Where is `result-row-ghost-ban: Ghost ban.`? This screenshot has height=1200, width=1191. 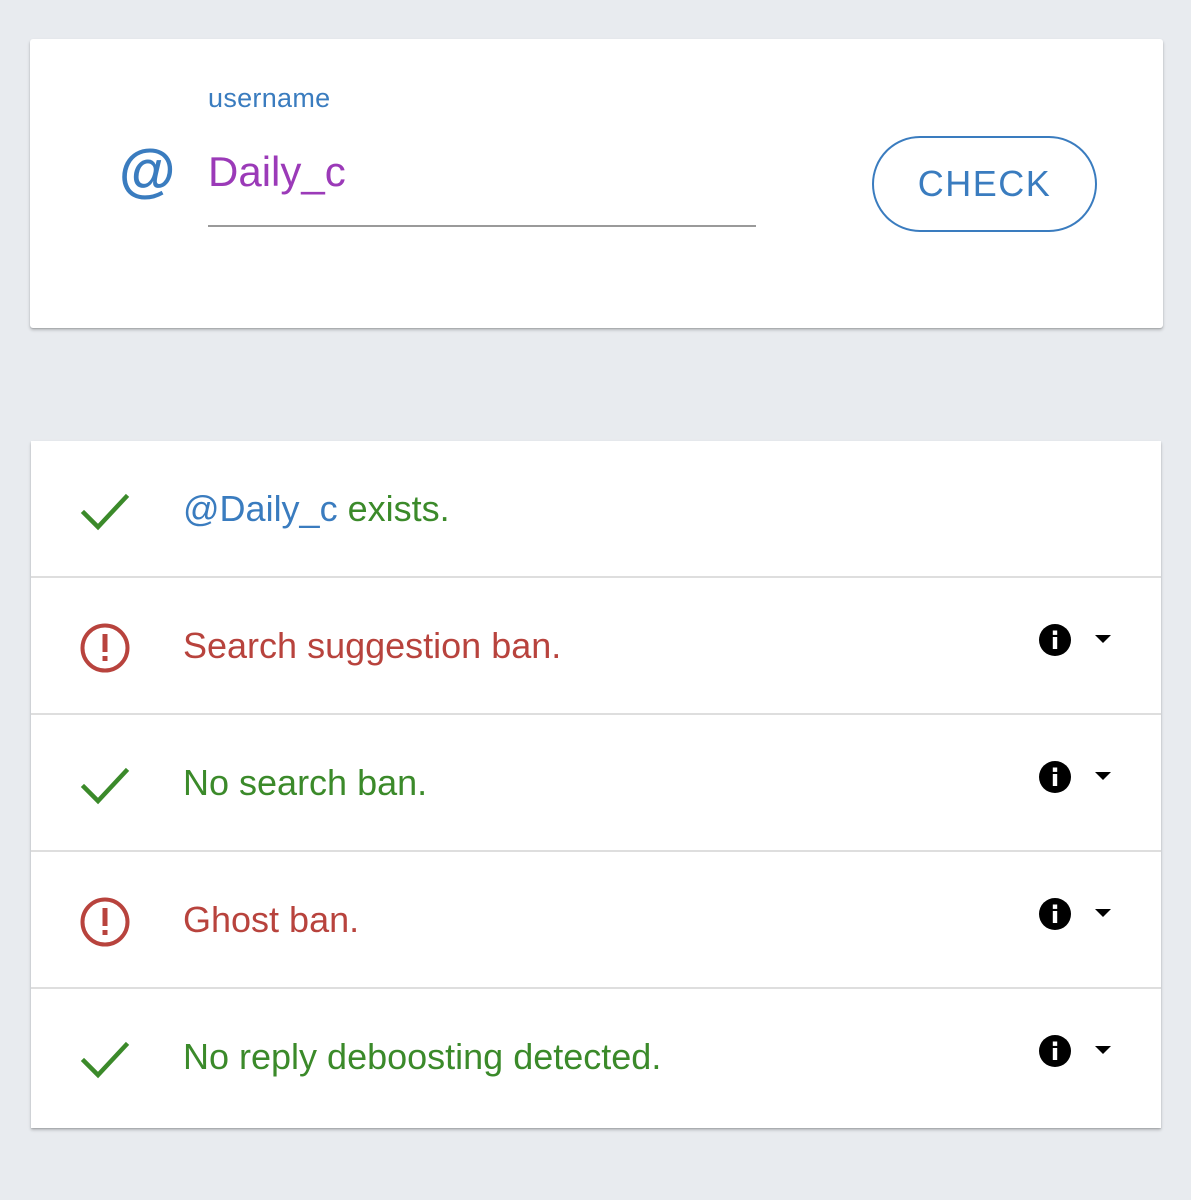
result-row-ghost-ban: Ghost ban. is located at coordinates (596, 920).